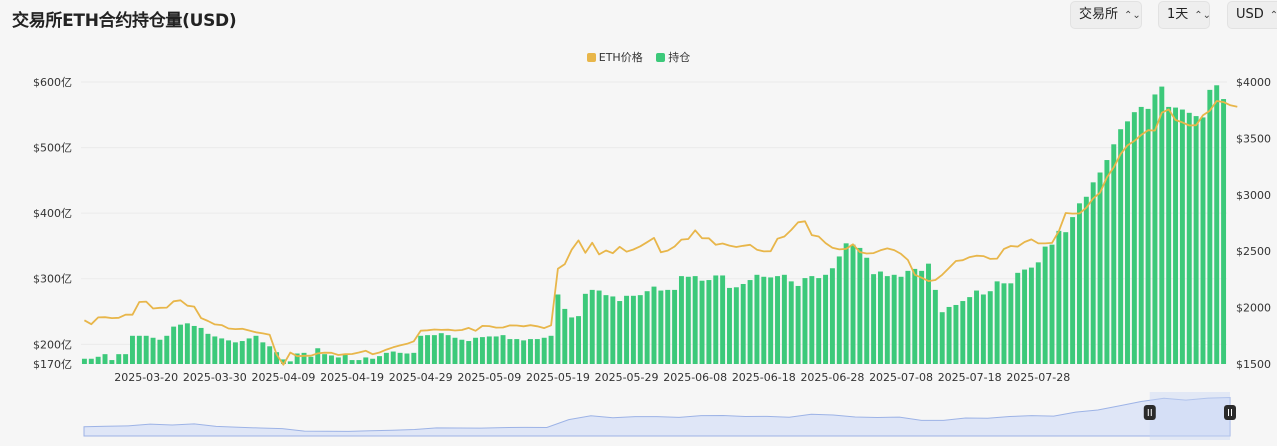  I want to click on x-tick-label: 2025-04-29, so click(421, 377).